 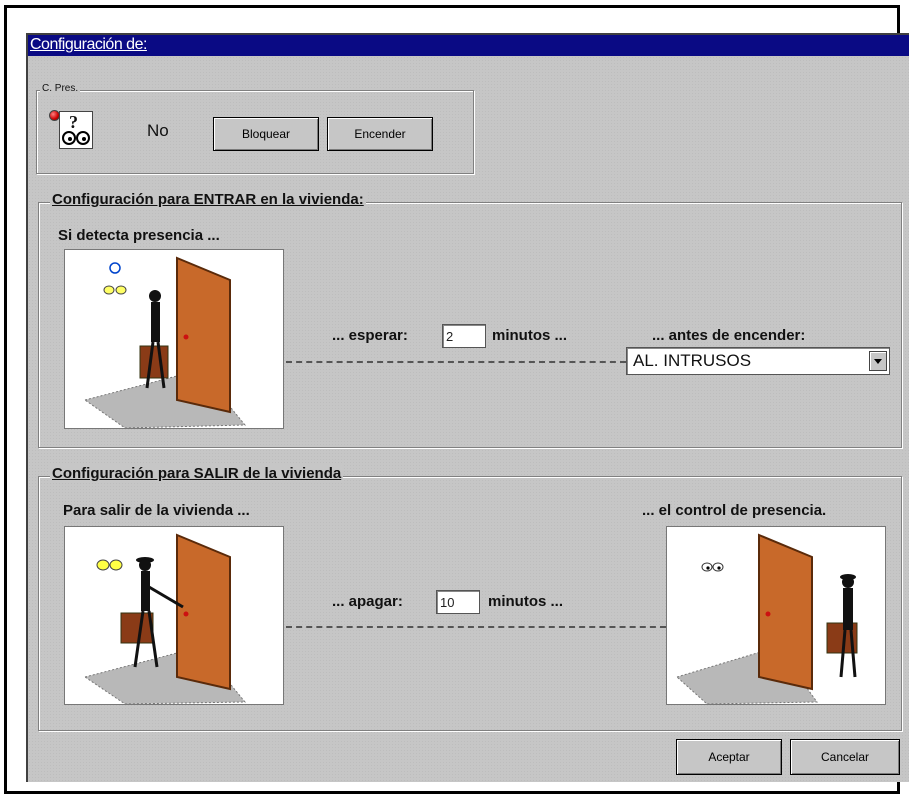 I want to click on dropdown-arrow-button, so click(x=878, y=361).